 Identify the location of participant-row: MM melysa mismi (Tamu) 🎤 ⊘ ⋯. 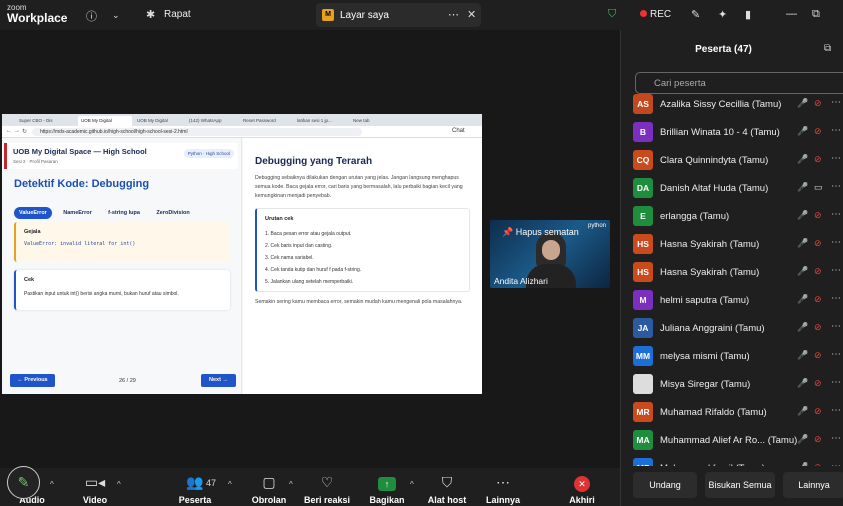
(732, 356).